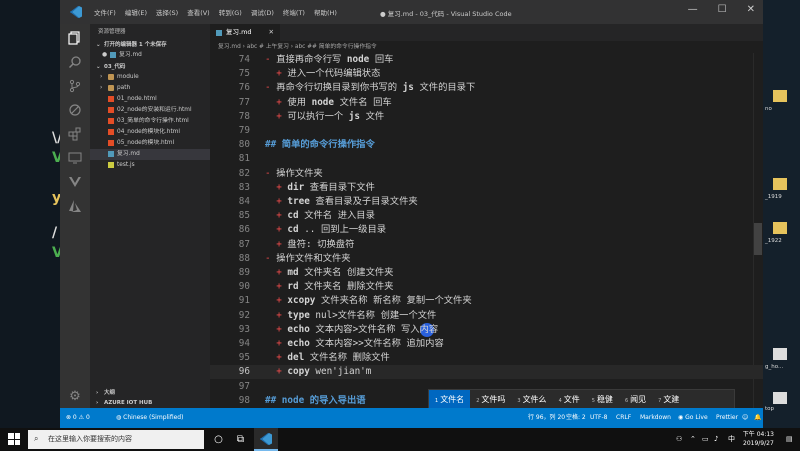 The height and width of the screenshot is (451, 800). Describe the element at coordinates (731, 439) in the screenshot. I see `tray-ime-language: 中` at that location.